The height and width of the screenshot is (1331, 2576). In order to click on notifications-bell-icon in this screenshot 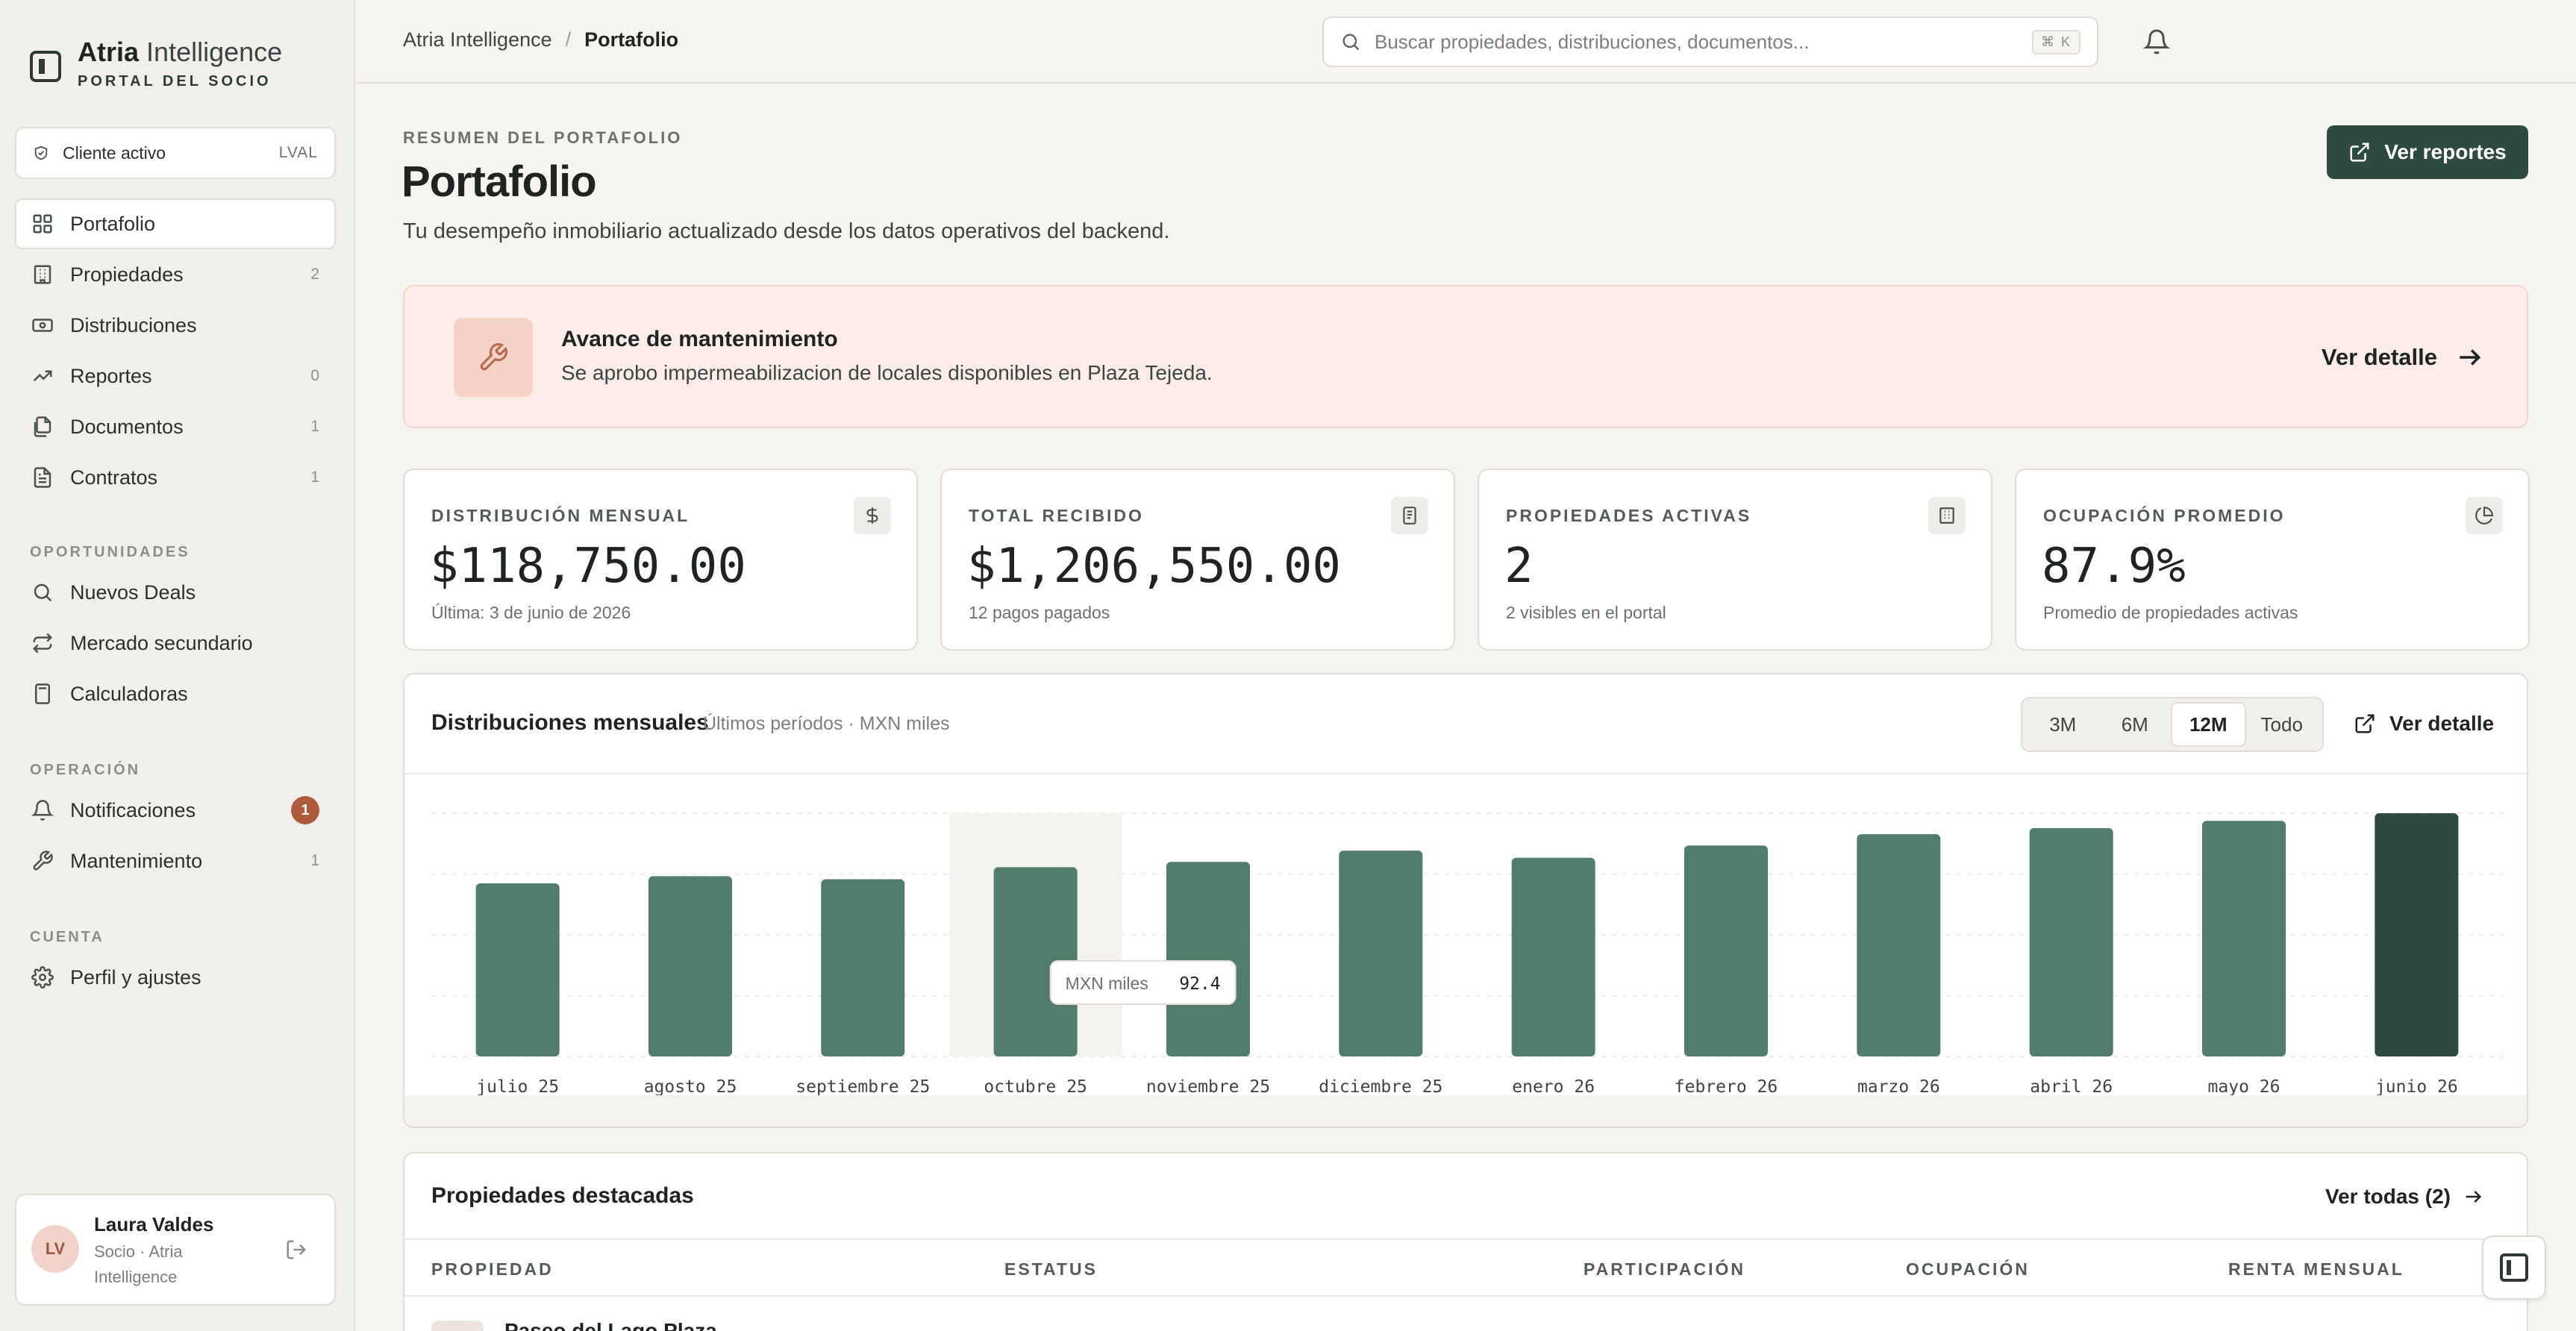, I will do `click(2156, 42)`.